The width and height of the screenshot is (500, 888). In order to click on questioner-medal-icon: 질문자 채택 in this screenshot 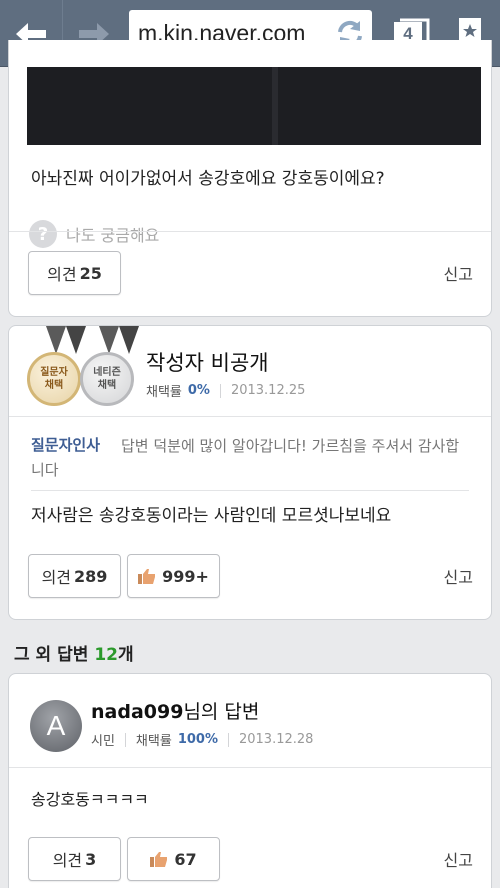, I will do `click(54, 379)`.